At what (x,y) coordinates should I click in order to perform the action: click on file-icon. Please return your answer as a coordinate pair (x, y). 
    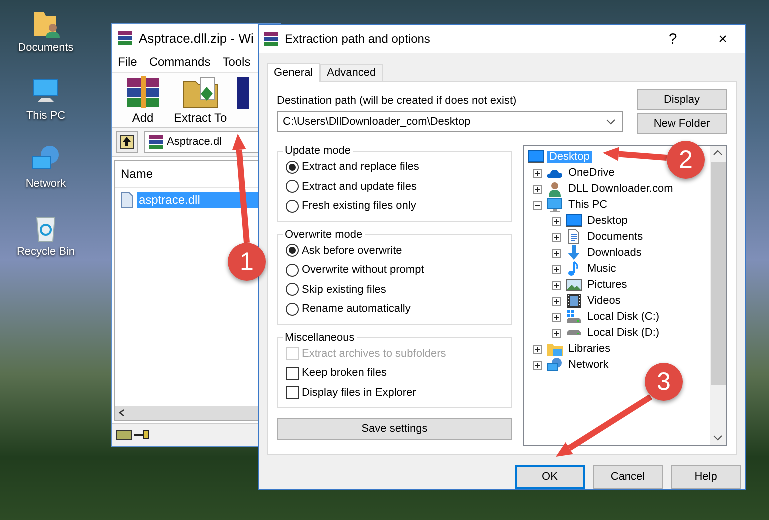
    Looking at the image, I should click on (127, 200).